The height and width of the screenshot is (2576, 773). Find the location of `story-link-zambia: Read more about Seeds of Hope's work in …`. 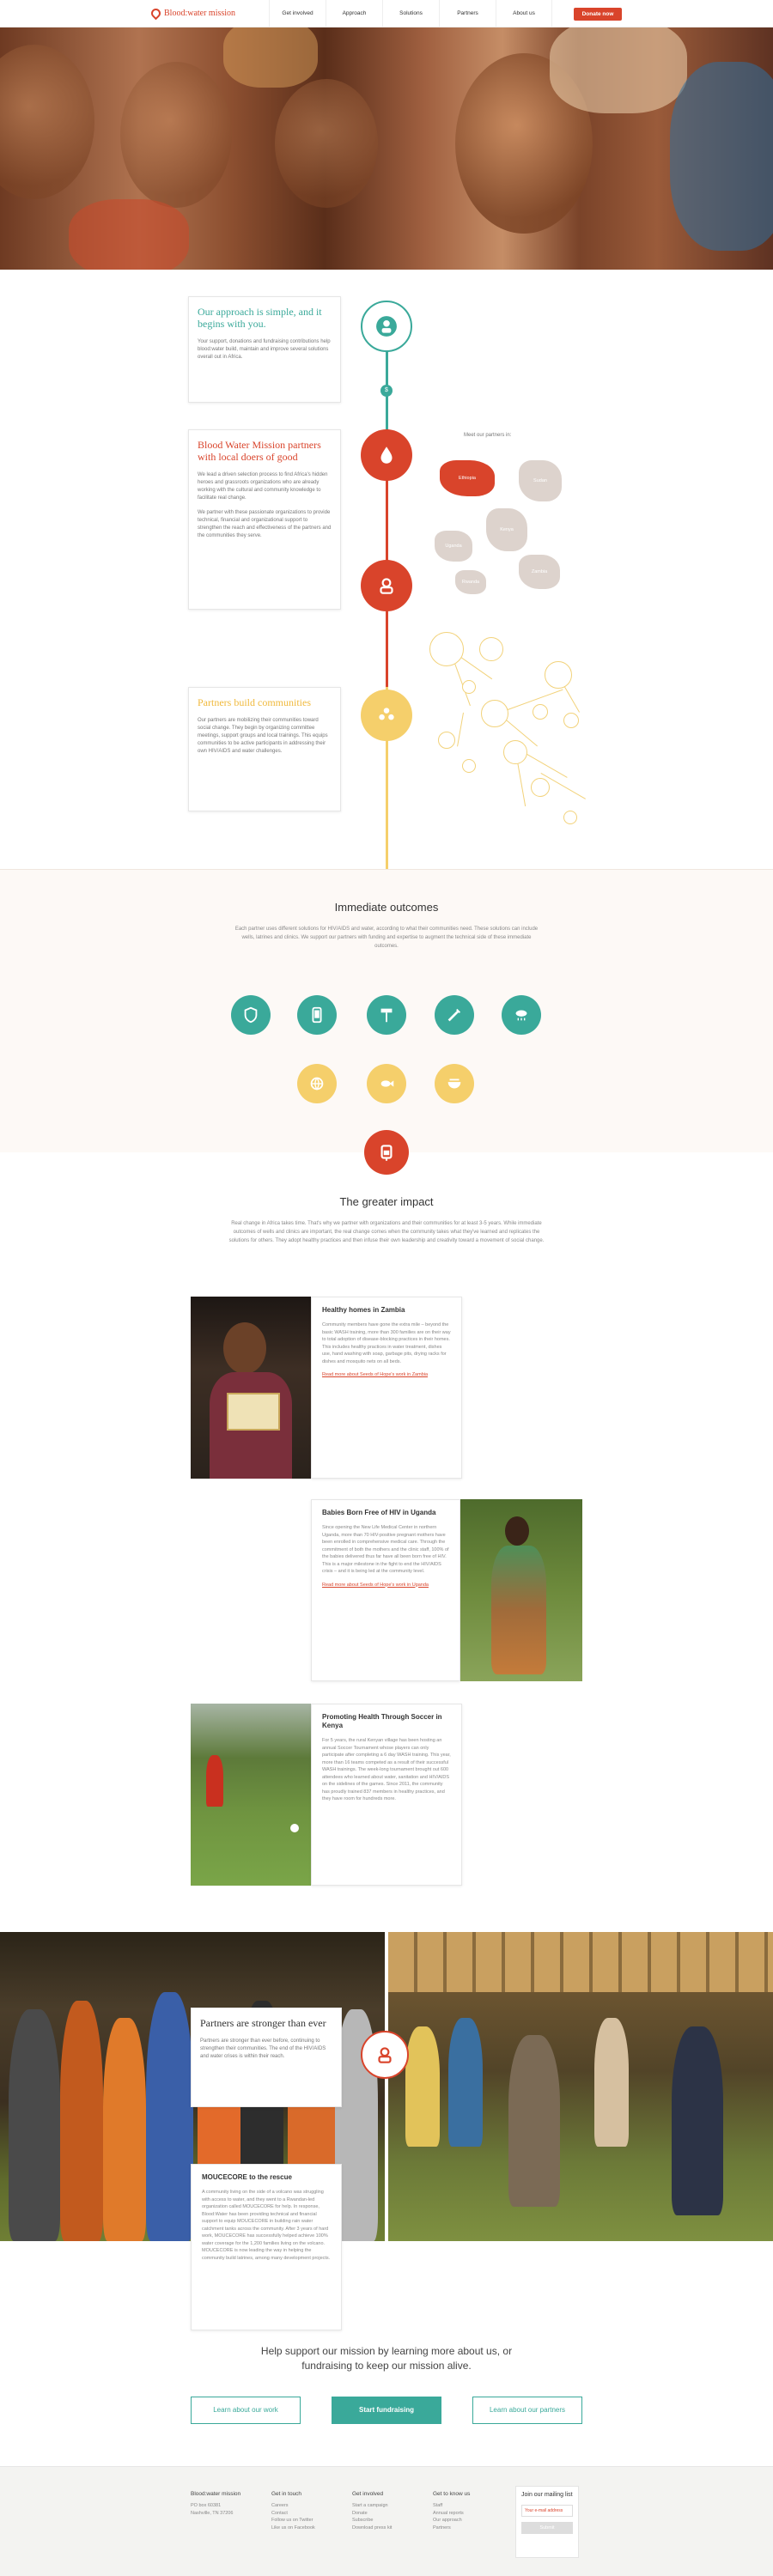

story-link-zambia: Read more about Seeds of Hope's work in … is located at coordinates (375, 1374).